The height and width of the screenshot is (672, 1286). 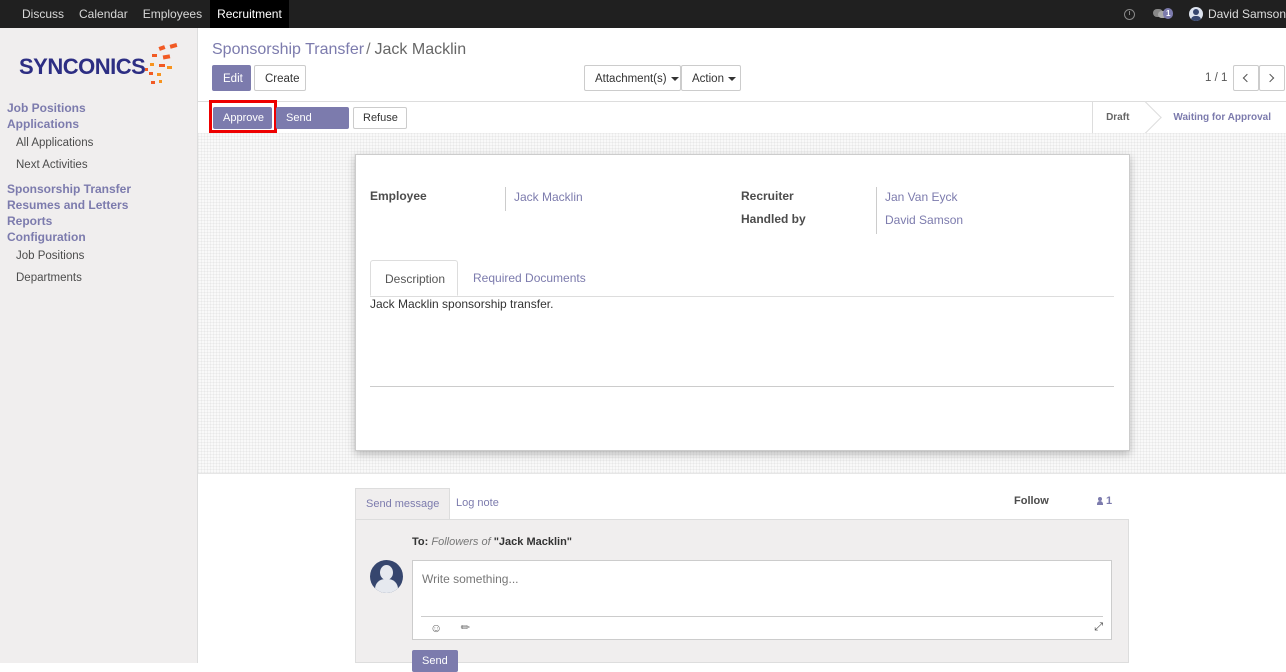 I want to click on tab-required-documents: Required Documents, so click(x=529, y=278).